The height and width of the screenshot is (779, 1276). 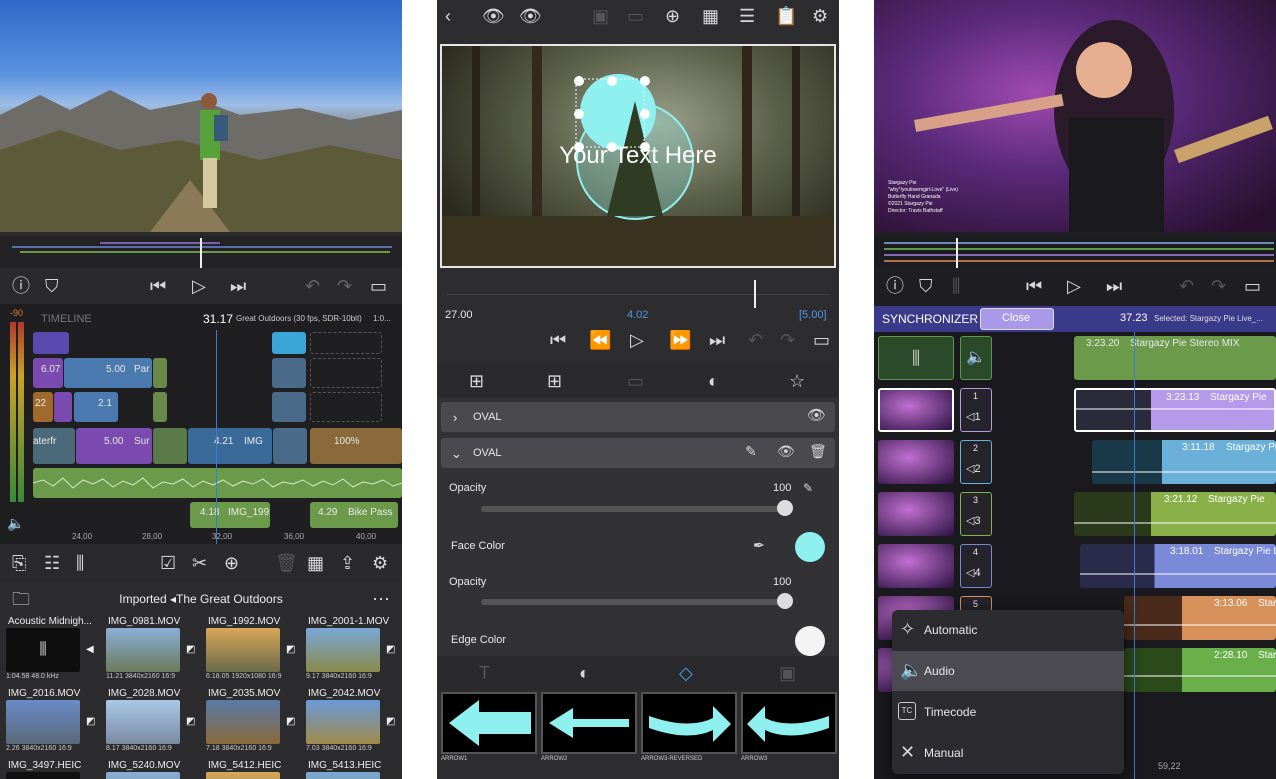 What do you see at coordinates (956, 286) in the screenshot?
I see `sync-icon: ⫼` at bounding box center [956, 286].